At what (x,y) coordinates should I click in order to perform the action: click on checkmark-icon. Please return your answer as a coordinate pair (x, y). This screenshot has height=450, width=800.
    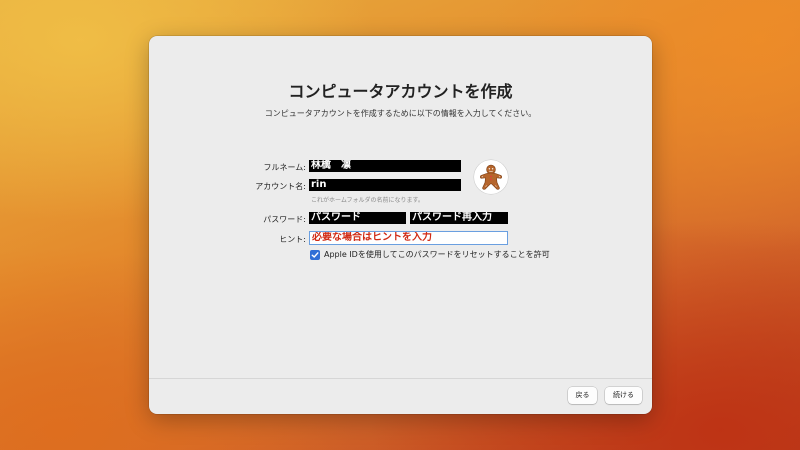
    Looking at the image, I should click on (315, 255).